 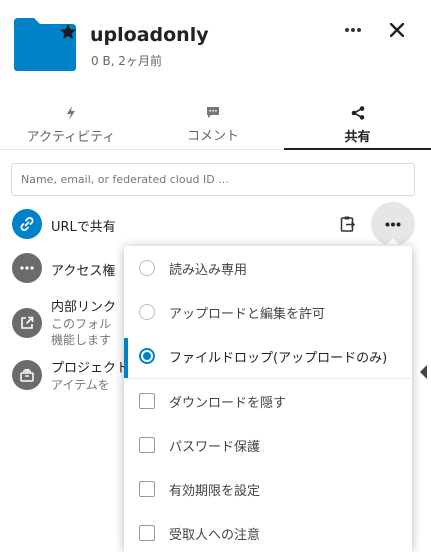 I want to click on triangle-left-icon, so click(x=423, y=372).